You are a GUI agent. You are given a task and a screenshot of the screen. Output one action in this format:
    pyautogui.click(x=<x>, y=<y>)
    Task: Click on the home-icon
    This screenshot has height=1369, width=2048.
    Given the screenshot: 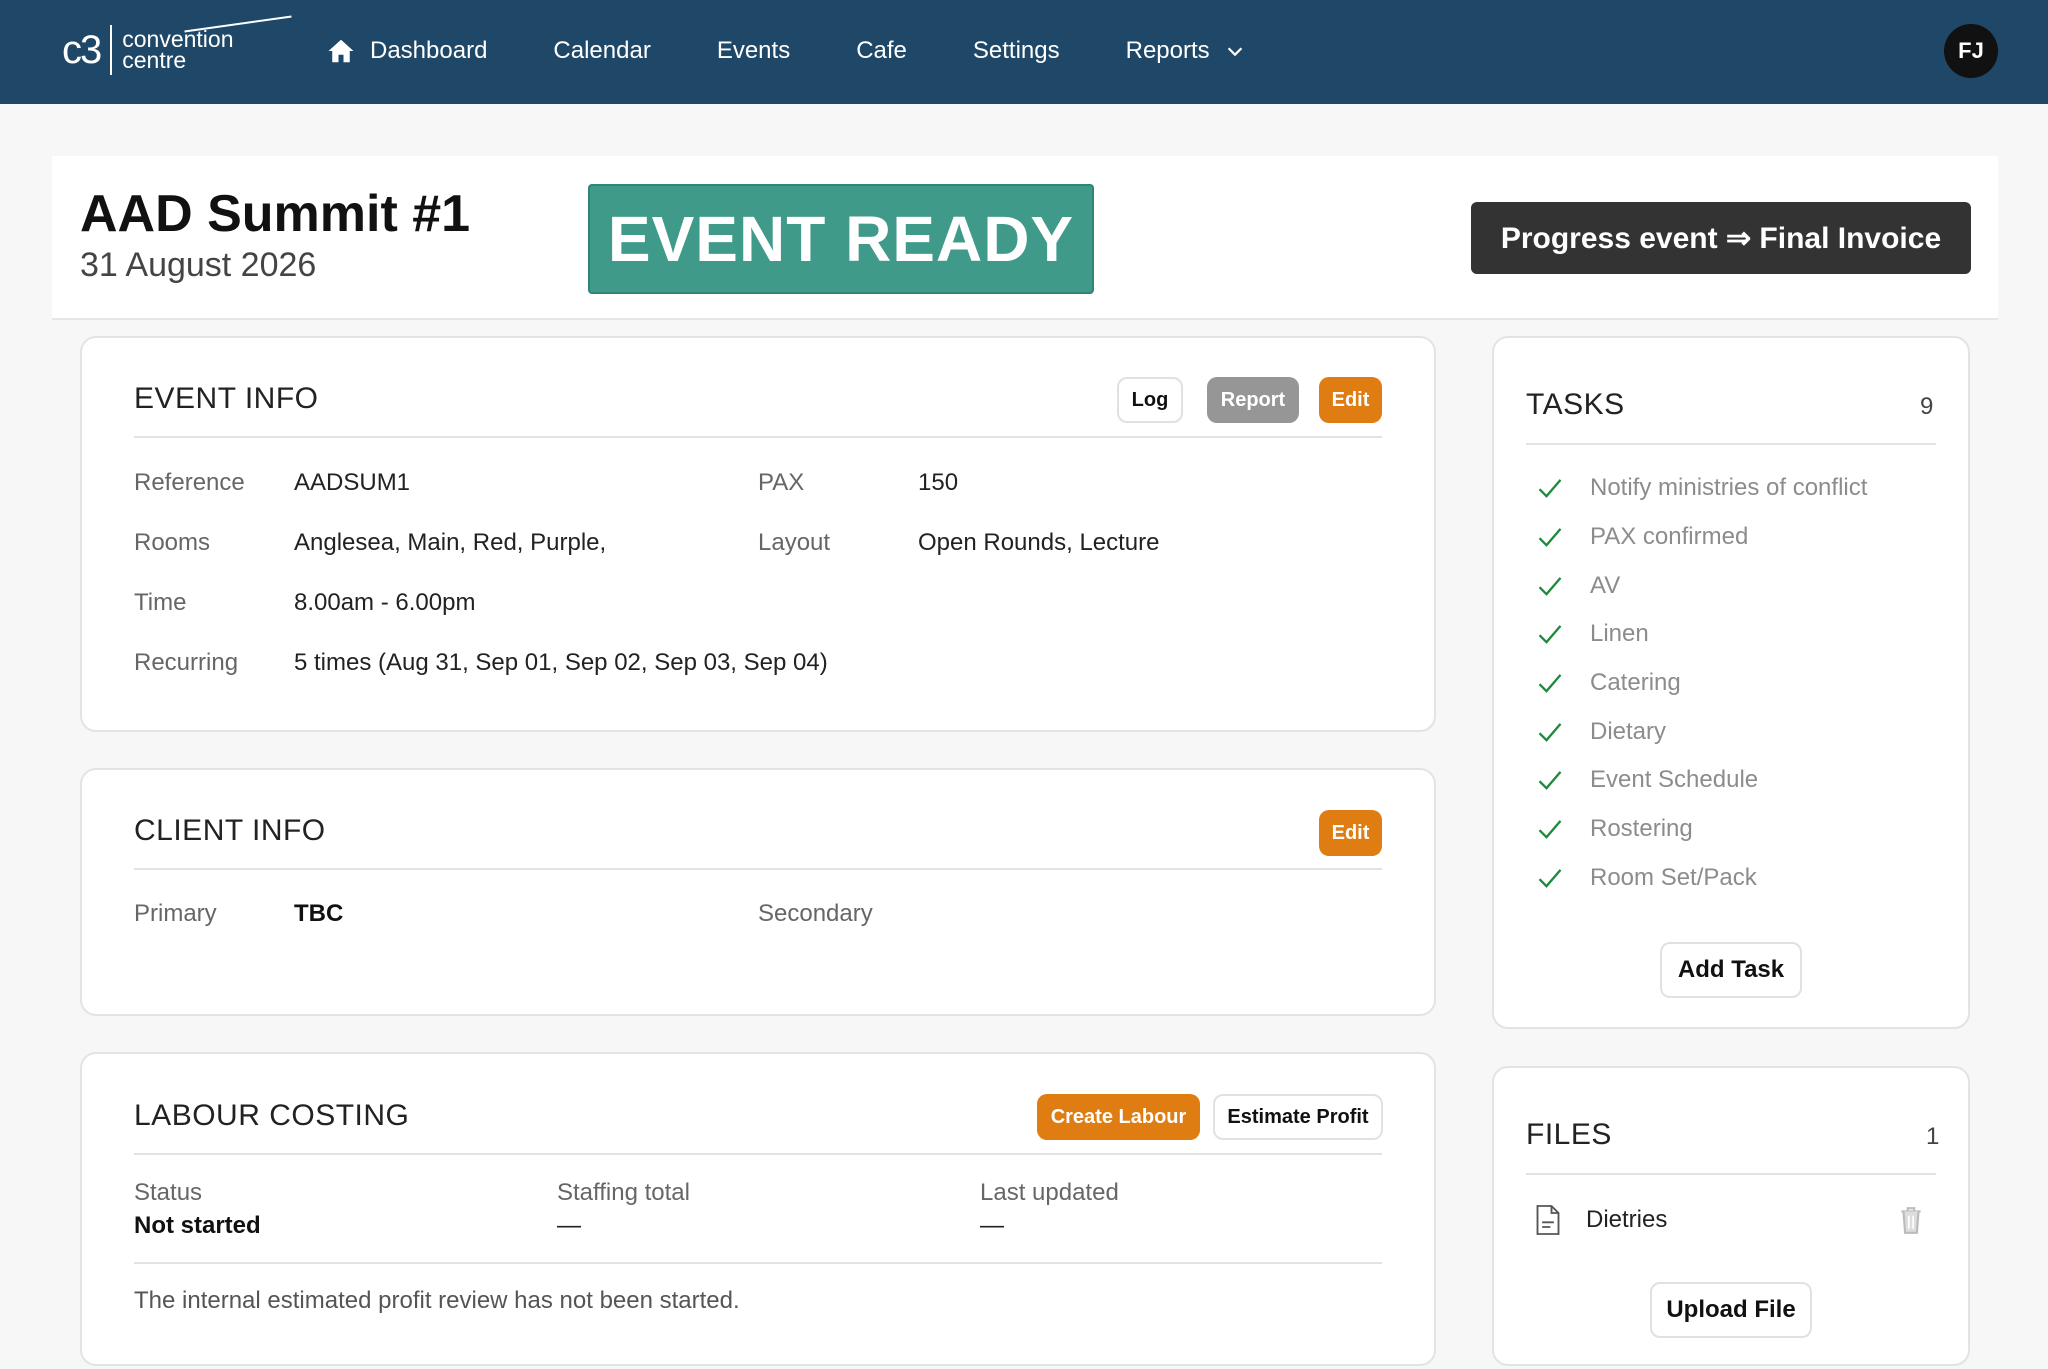 What is the action you would take?
    pyautogui.click(x=341, y=51)
    